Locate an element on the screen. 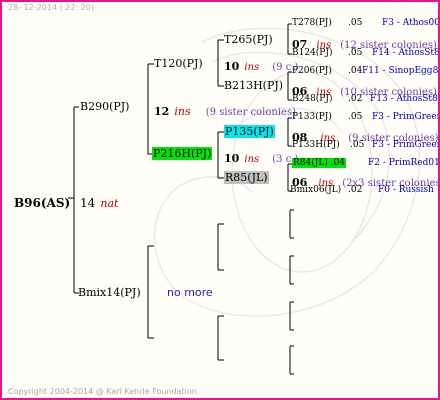  g4-row-12: Bmix06(JL) .02 F0 - Russish is located at coordinates (362, 190).